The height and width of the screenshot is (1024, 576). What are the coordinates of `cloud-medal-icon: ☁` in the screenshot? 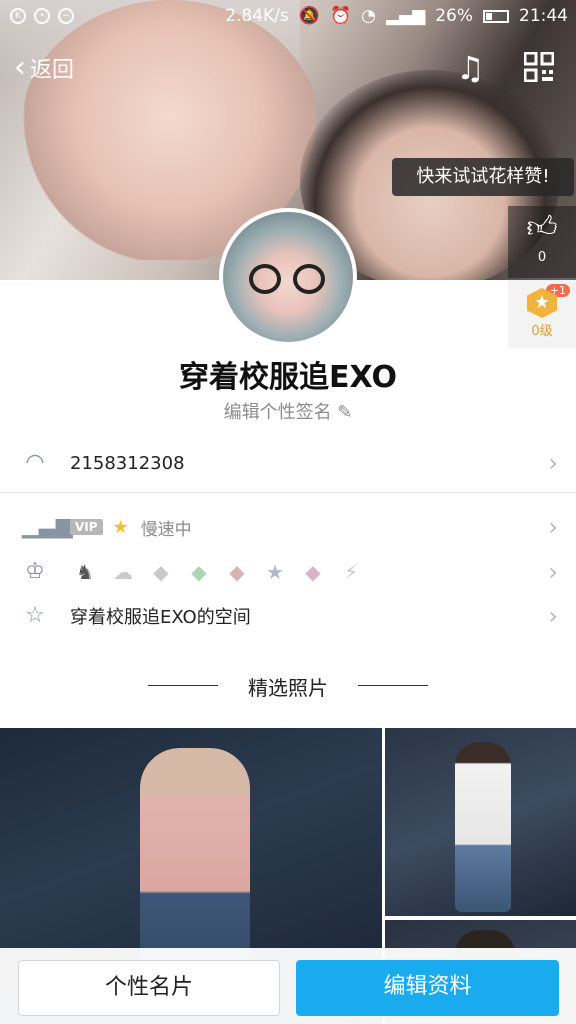 It's located at (123, 572).